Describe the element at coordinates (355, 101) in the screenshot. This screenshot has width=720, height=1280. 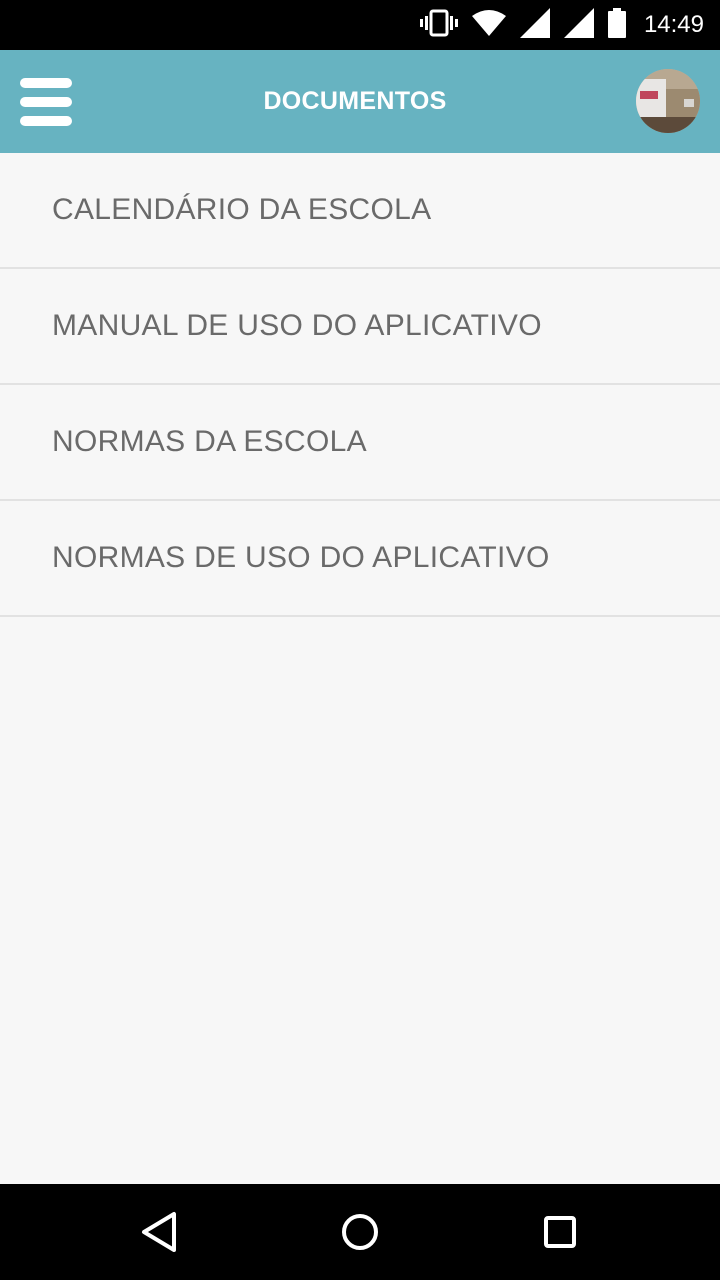
I see `page-title: DOCUMENTOS` at that location.